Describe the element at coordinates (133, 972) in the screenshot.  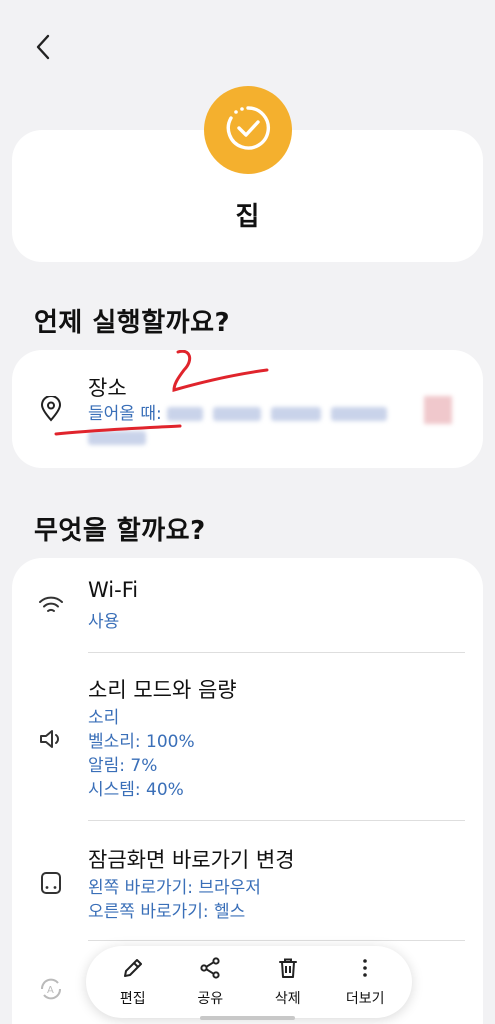
I see `pencil-icon` at that location.